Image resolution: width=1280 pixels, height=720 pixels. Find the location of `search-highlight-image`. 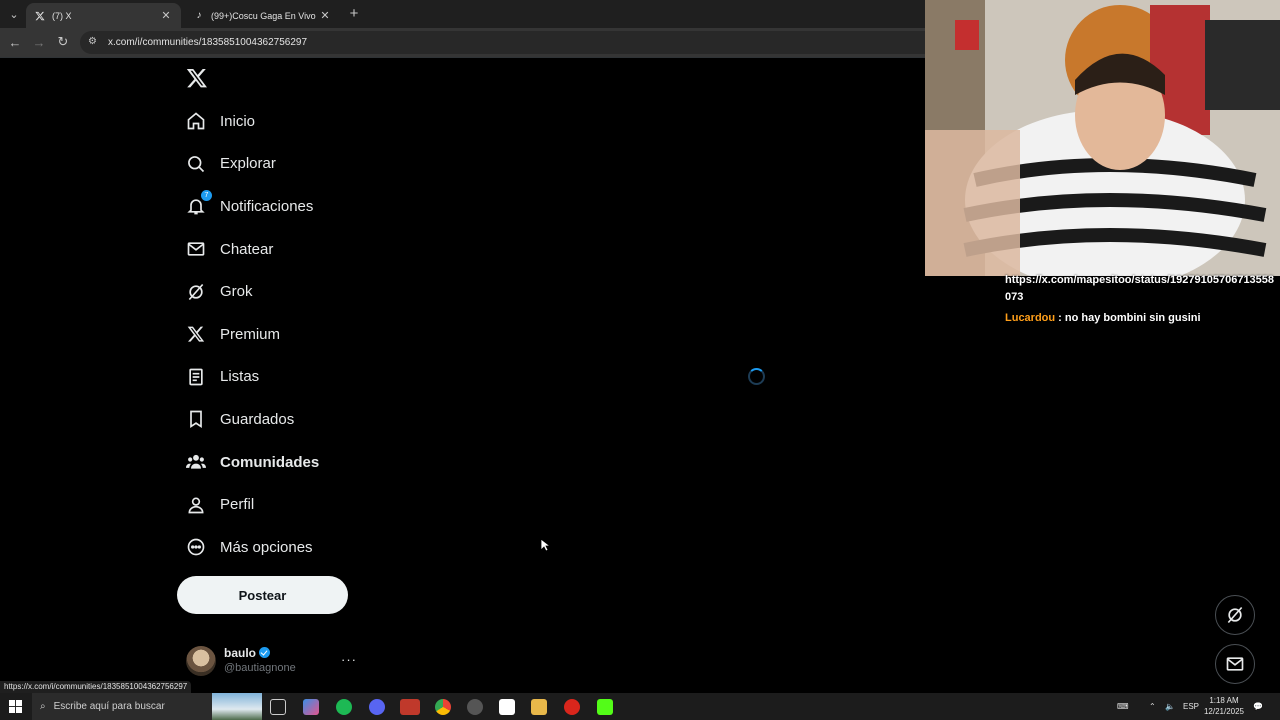

search-highlight-image is located at coordinates (237, 706).